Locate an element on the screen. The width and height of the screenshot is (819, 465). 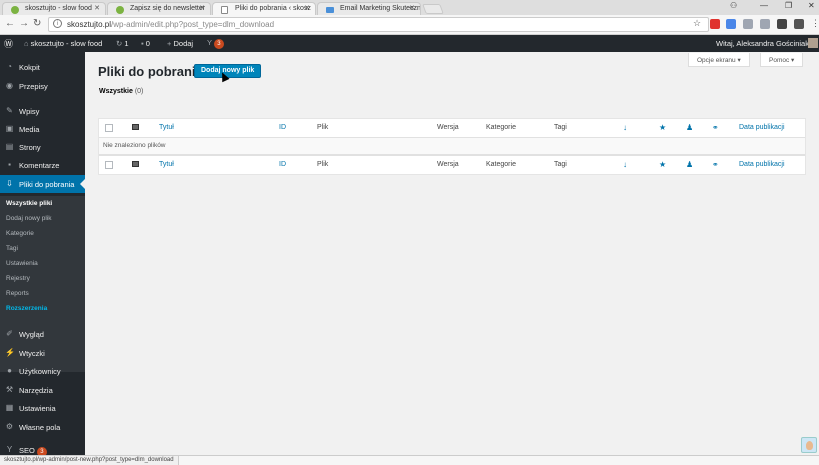
sidebar-item-wpisy: ✎ Wpisy is located at coordinates (42, 111).